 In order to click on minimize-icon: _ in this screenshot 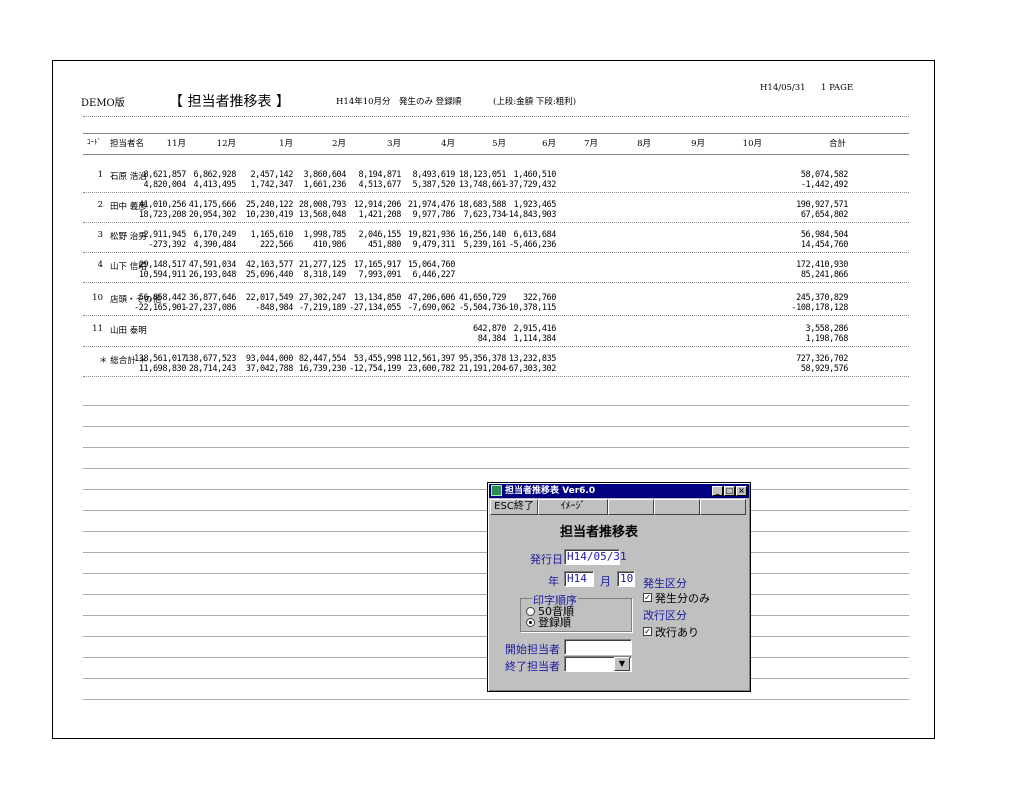, I will do `click(717, 491)`.